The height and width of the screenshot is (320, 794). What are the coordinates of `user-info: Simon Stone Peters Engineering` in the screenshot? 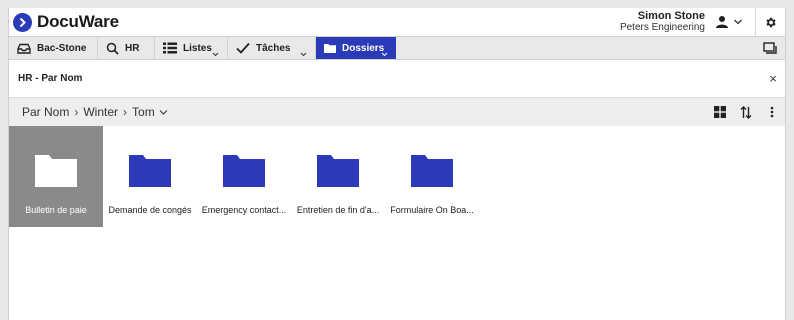 It's located at (662, 22).